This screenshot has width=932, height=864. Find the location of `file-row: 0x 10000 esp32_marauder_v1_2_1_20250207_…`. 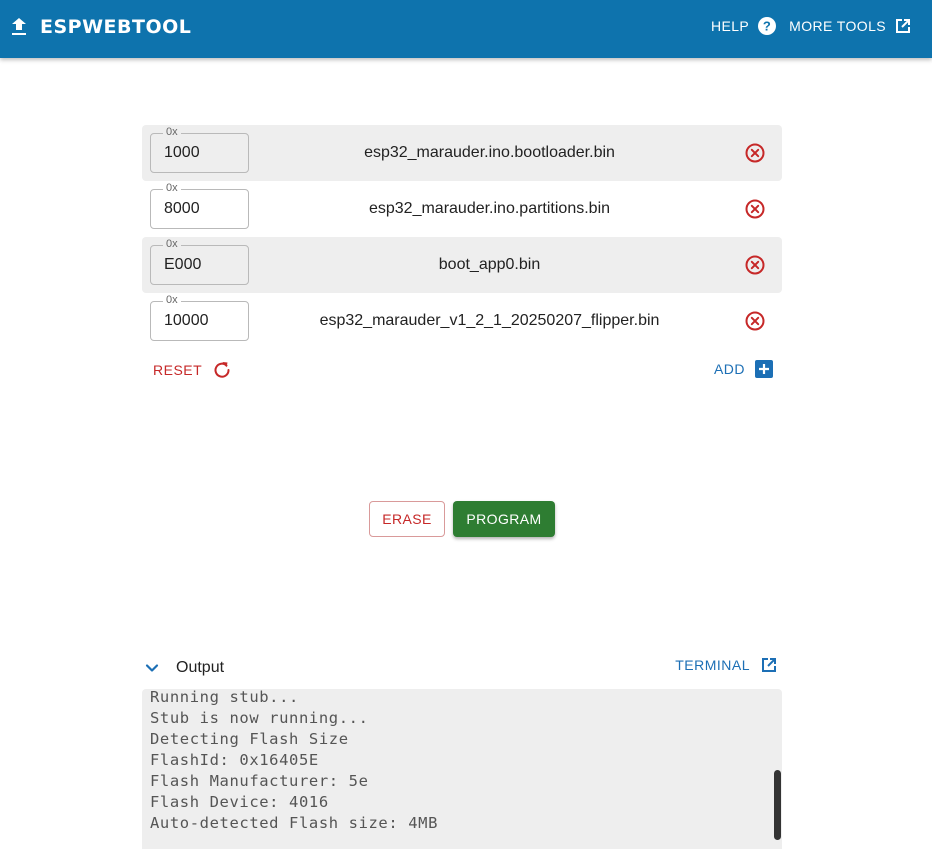

file-row: 0x 10000 esp32_marauder_v1_2_1_20250207_… is located at coordinates (462, 321).